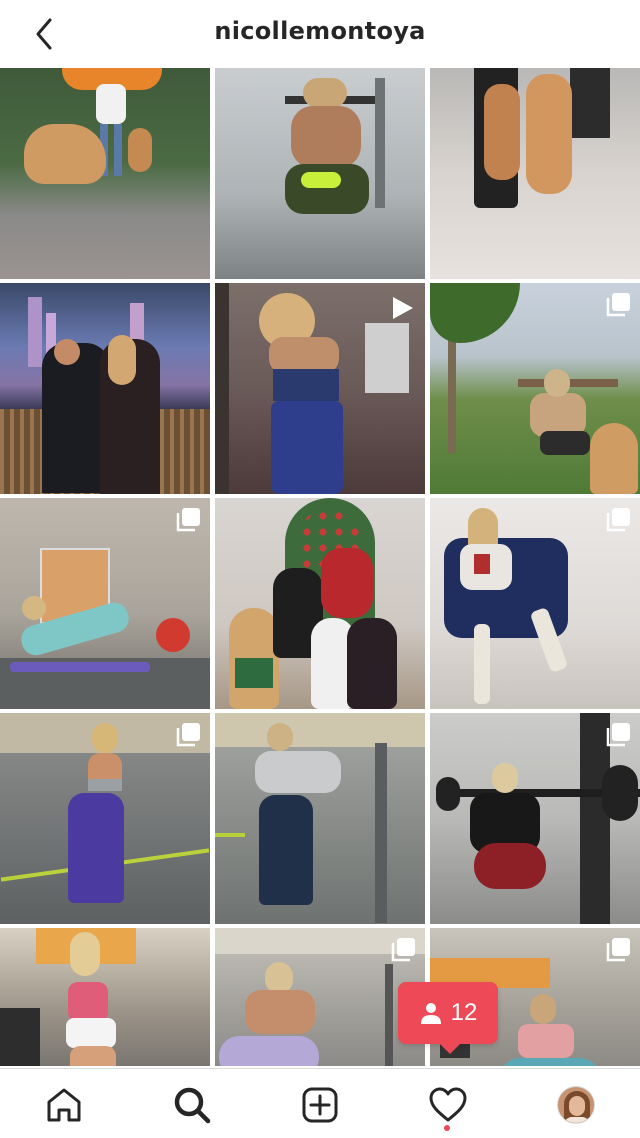 This screenshot has height=1138, width=640. I want to click on profile-header: nicollemontoya, so click(320, 34).